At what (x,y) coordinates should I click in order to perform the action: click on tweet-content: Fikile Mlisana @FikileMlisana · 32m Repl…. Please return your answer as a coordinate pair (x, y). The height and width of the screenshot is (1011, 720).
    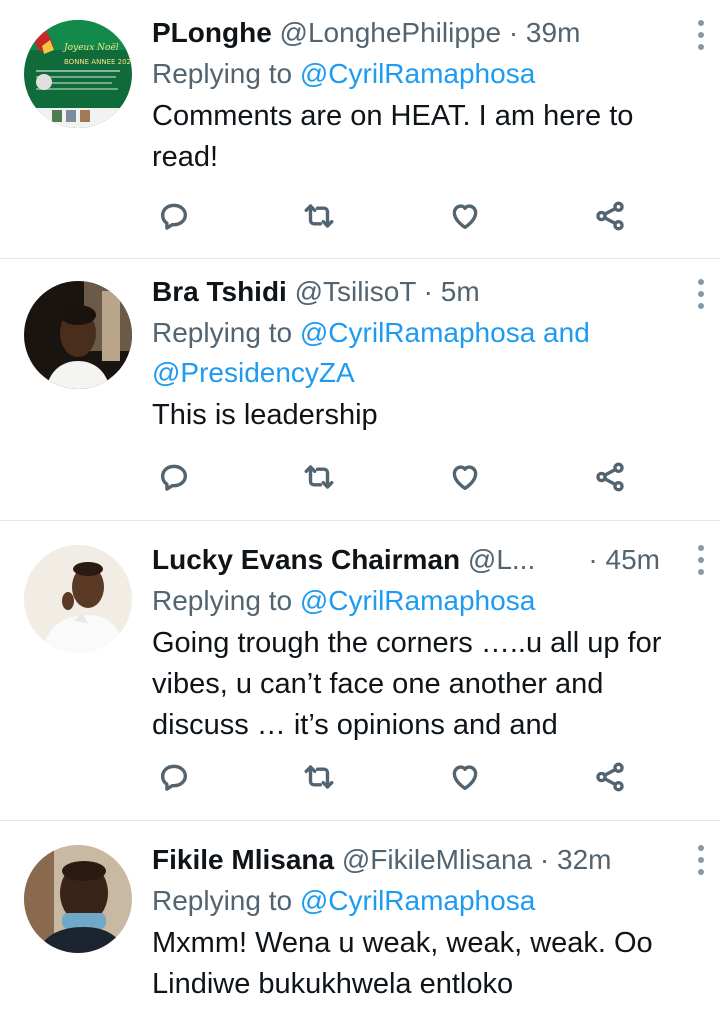
    Looking at the image, I should click on (426, 923).